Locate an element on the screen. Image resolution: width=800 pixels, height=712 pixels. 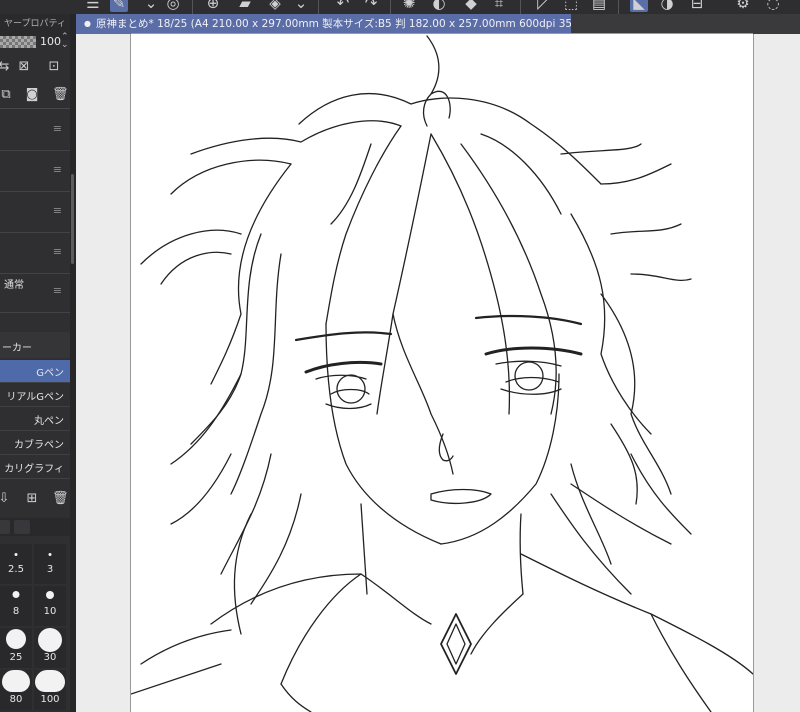
brush-label: Gペン is located at coordinates (50, 373).